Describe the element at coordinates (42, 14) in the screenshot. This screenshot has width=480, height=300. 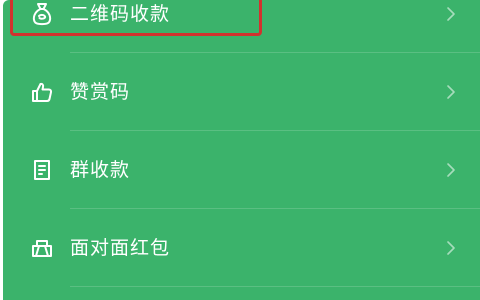
I see `money-bag-icon` at that location.